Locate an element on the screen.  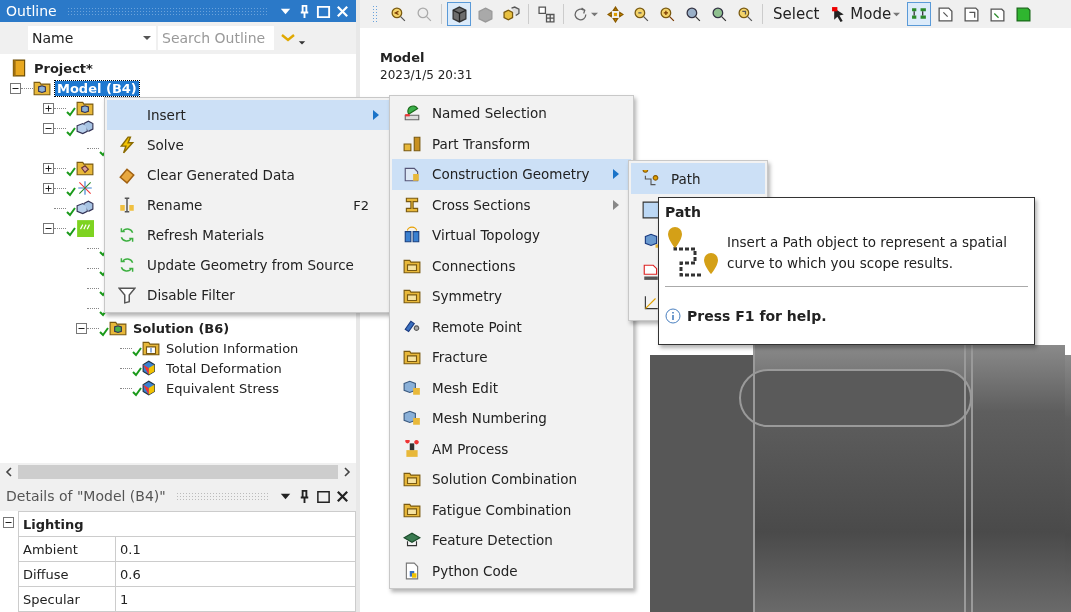
menu-label: Mesh Numbering is located at coordinates (490, 418).